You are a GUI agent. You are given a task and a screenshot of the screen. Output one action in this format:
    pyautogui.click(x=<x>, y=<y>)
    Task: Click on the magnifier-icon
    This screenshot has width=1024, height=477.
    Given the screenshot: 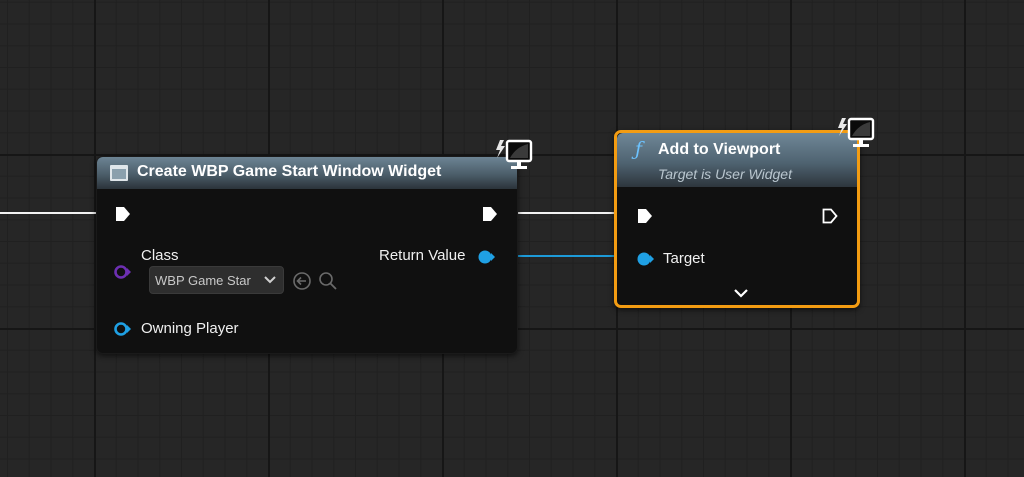 What is the action you would take?
    pyautogui.click(x=328, y=281)
    